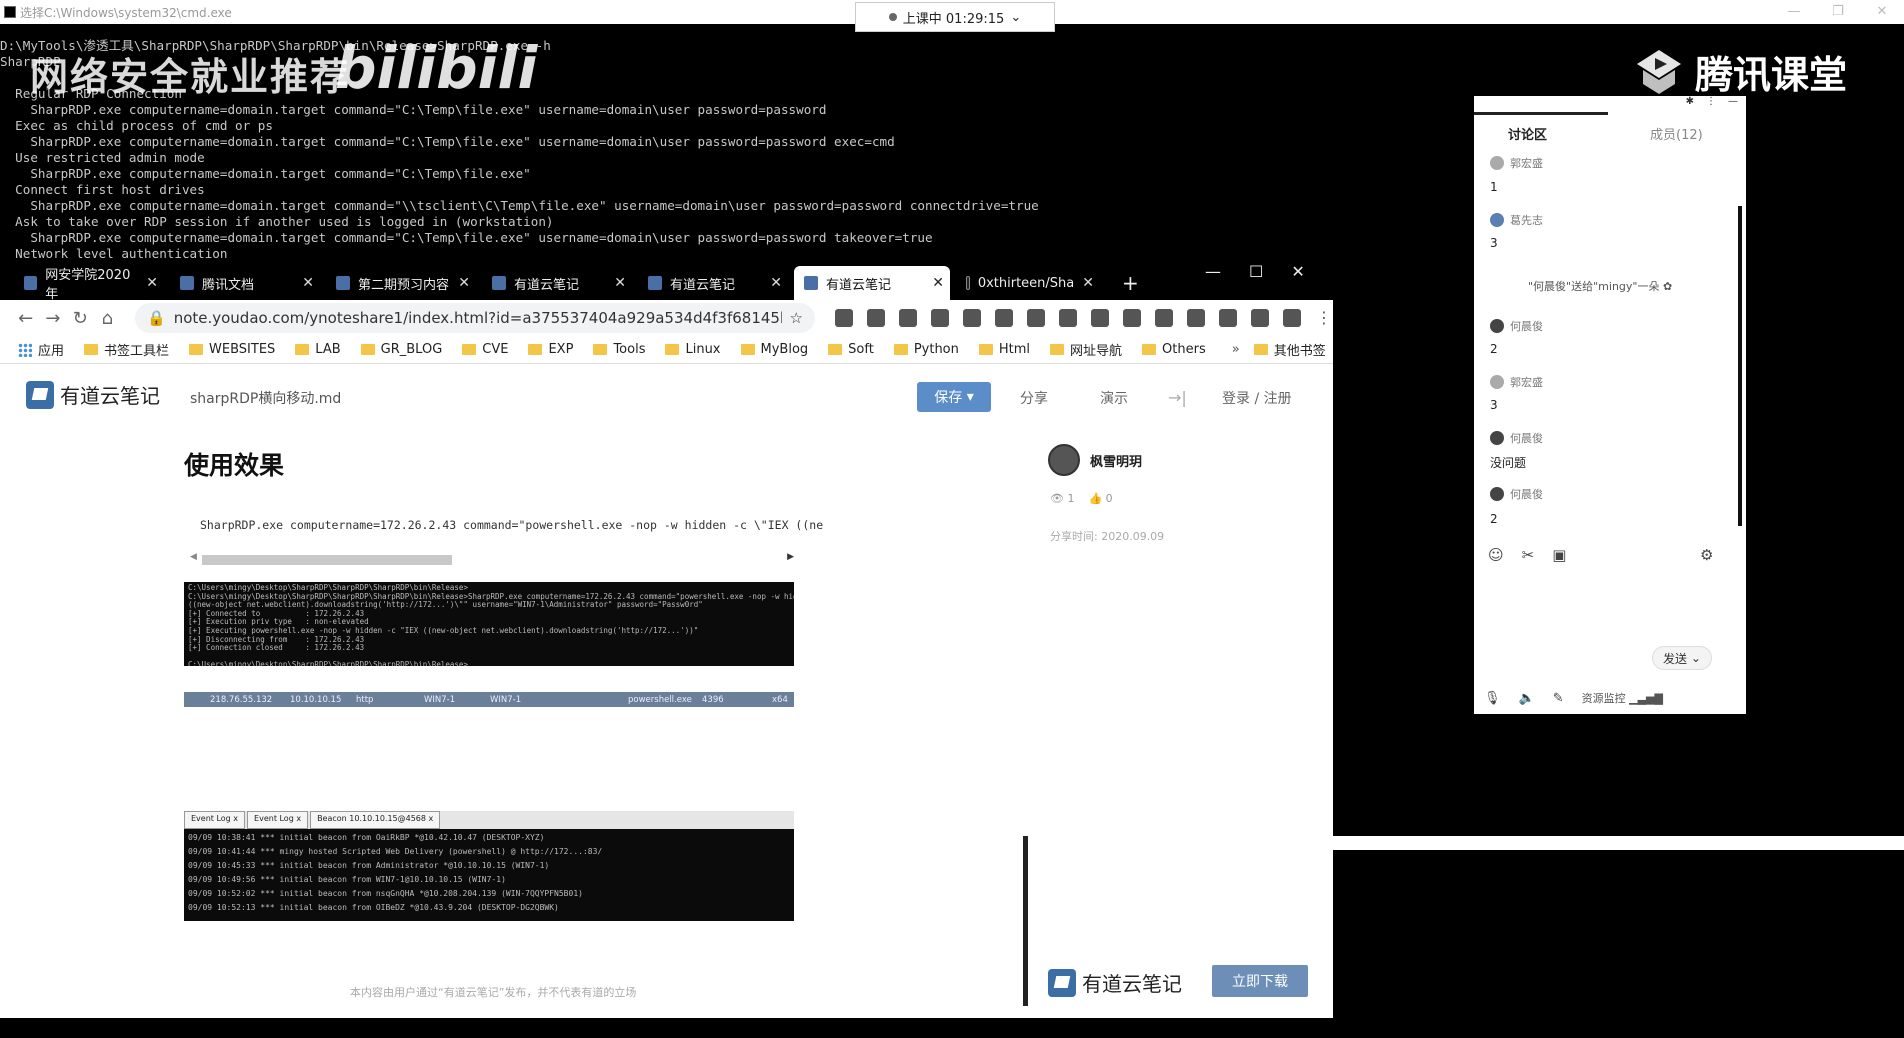 The image size is (1904, 1038). I want to click on bookmark-folder: Others, so click(1174, 349).